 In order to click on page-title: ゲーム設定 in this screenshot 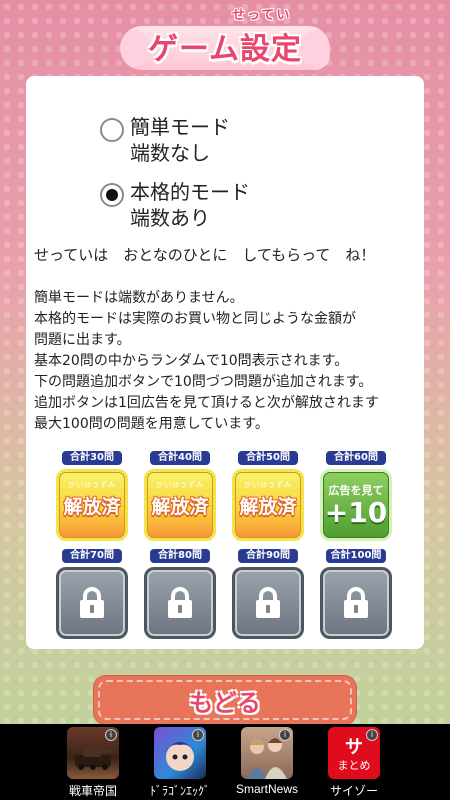, I will do `click(225, 49)`.